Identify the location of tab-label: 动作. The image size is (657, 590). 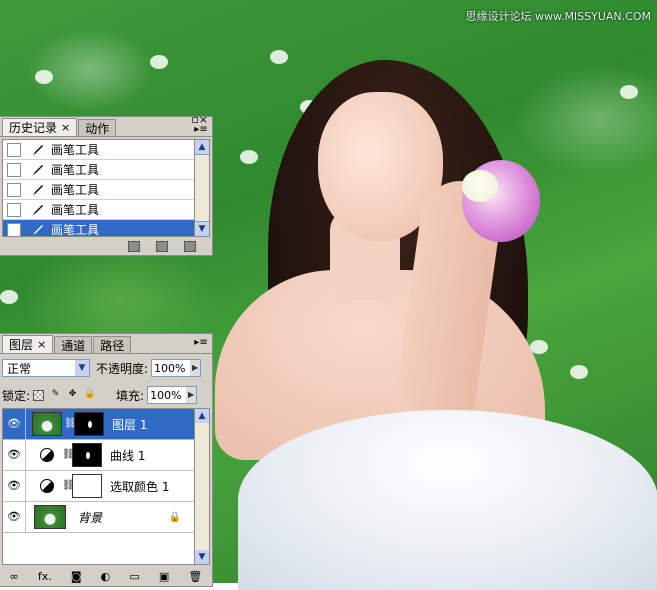
(97, 128).